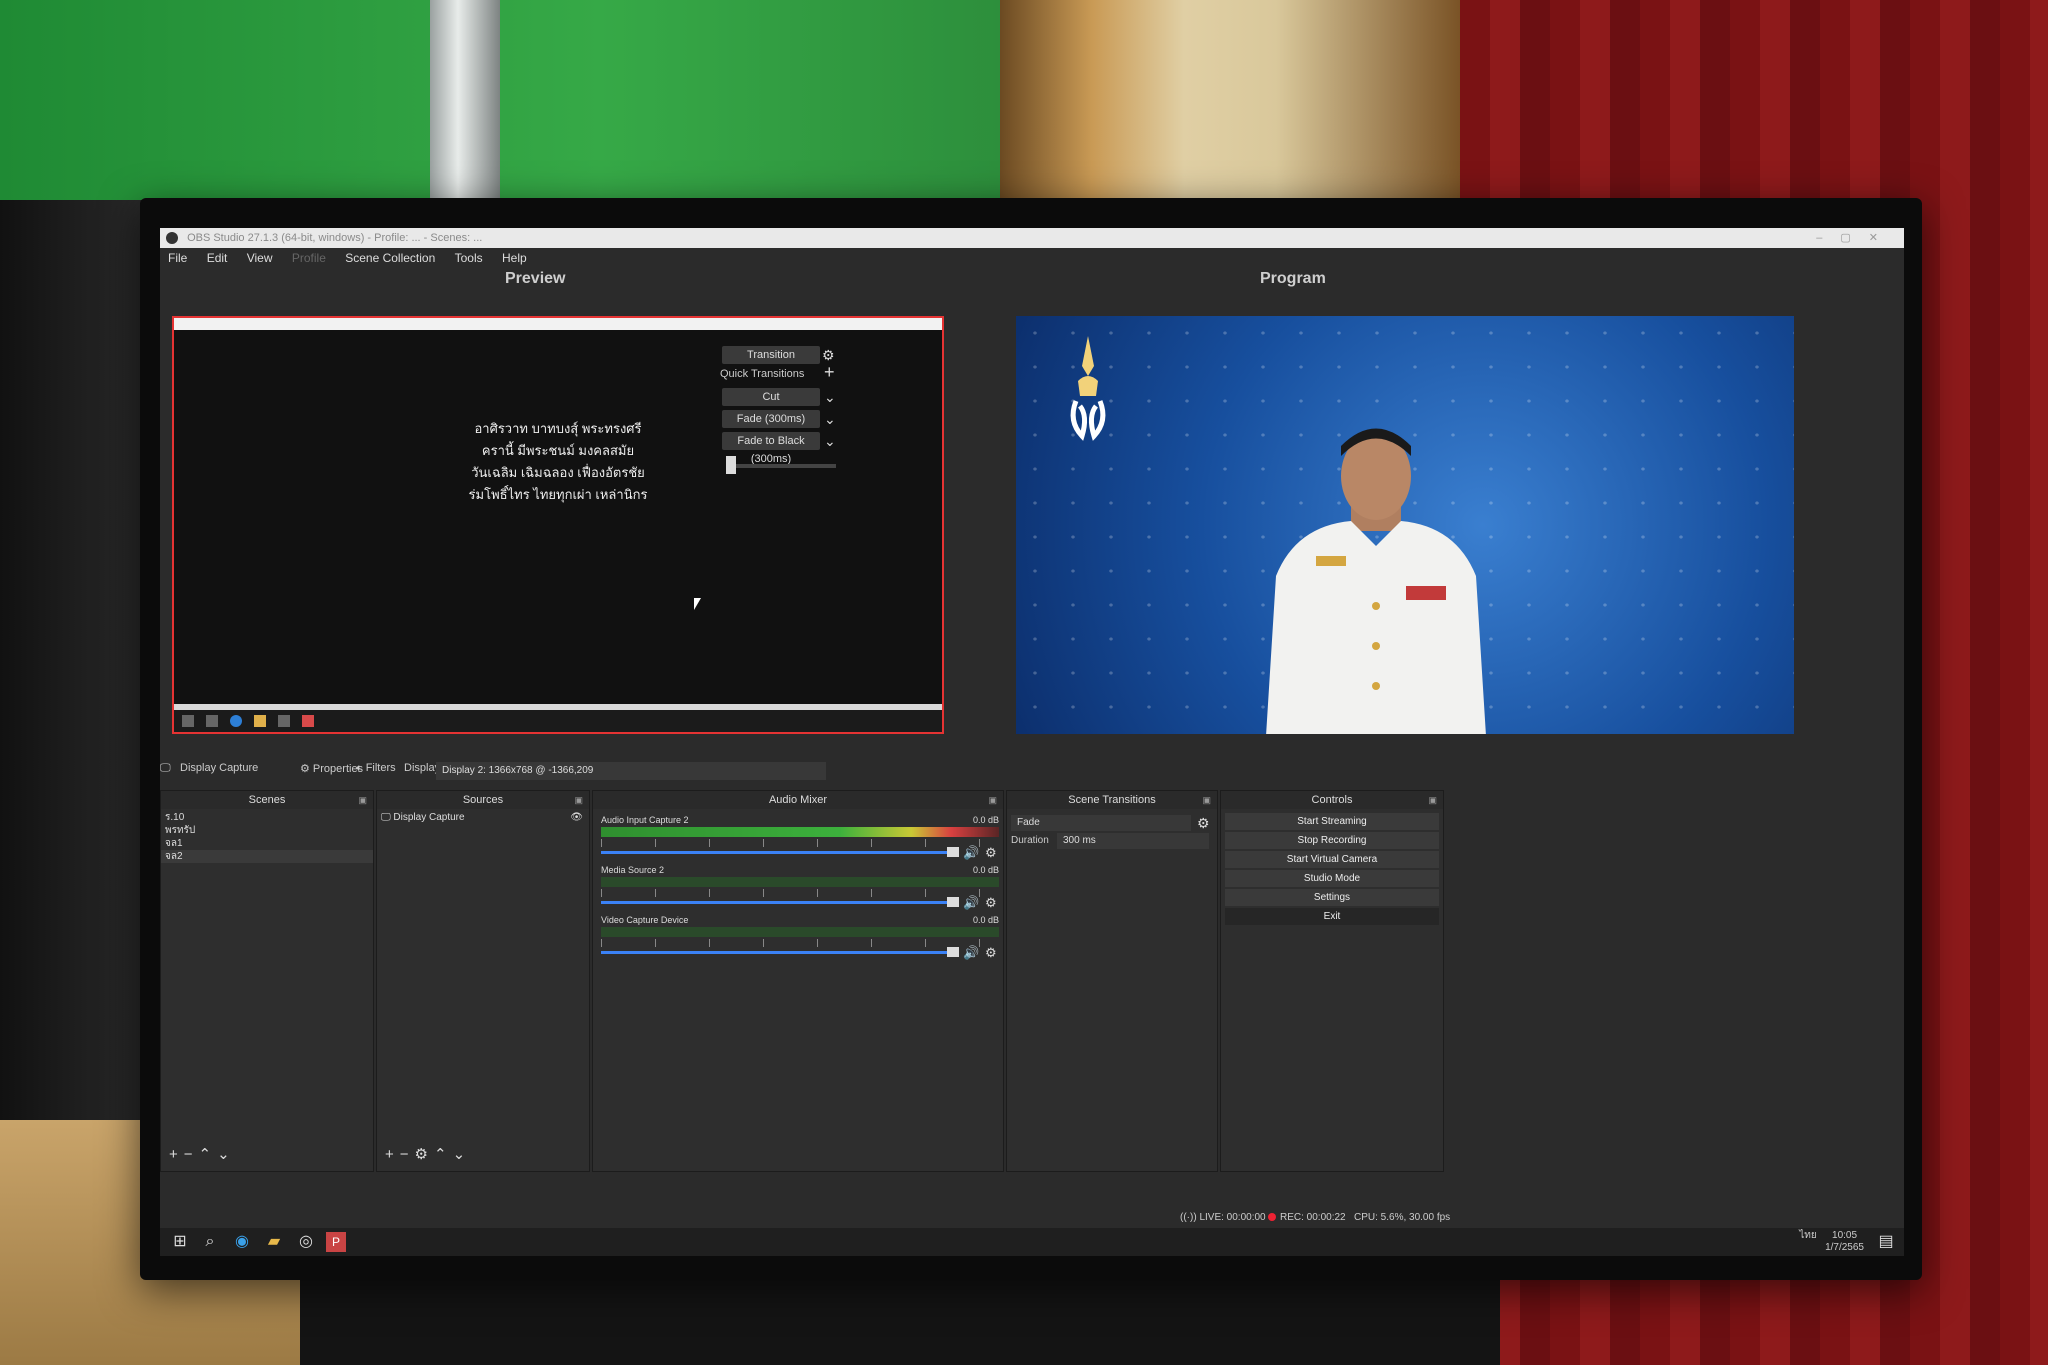  I want to click on search-icon: ⌕, so click(210, 1242).